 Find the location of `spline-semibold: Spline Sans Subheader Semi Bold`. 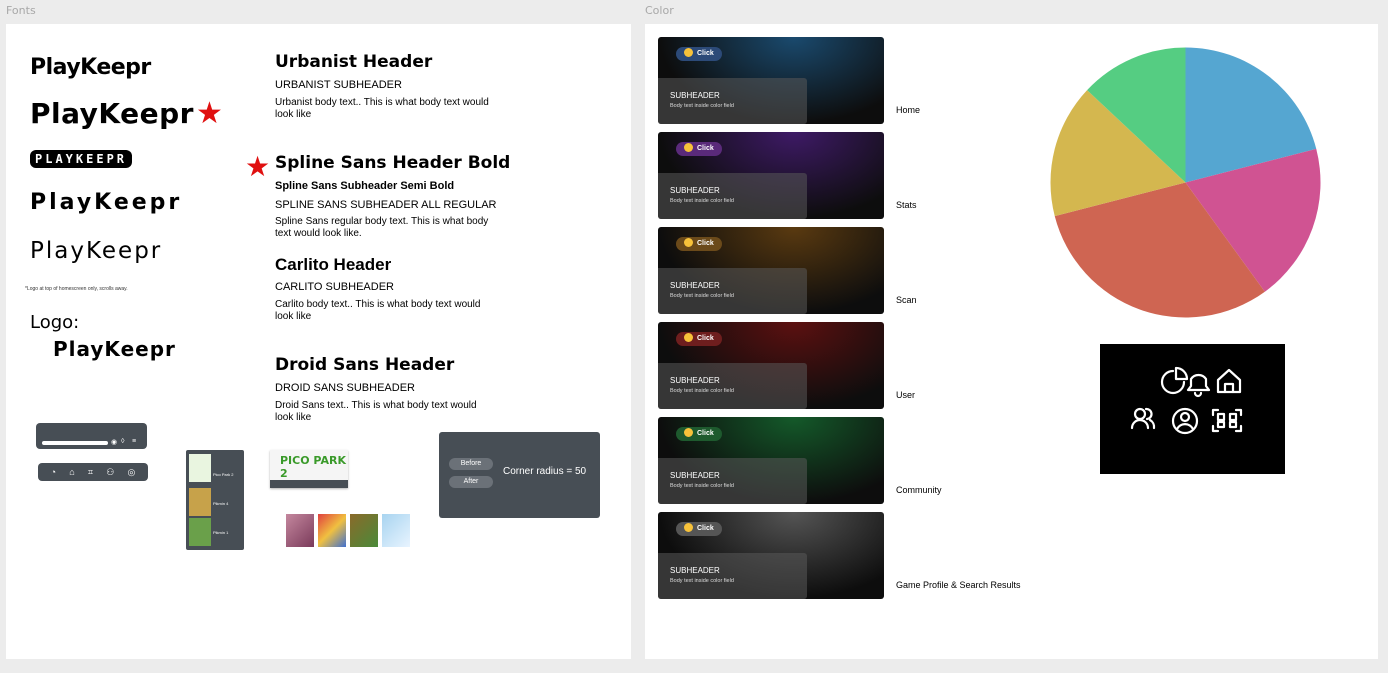

spline-semibold: Spline Sans Subheader Semi Bold is located at coordinates (365, 186).